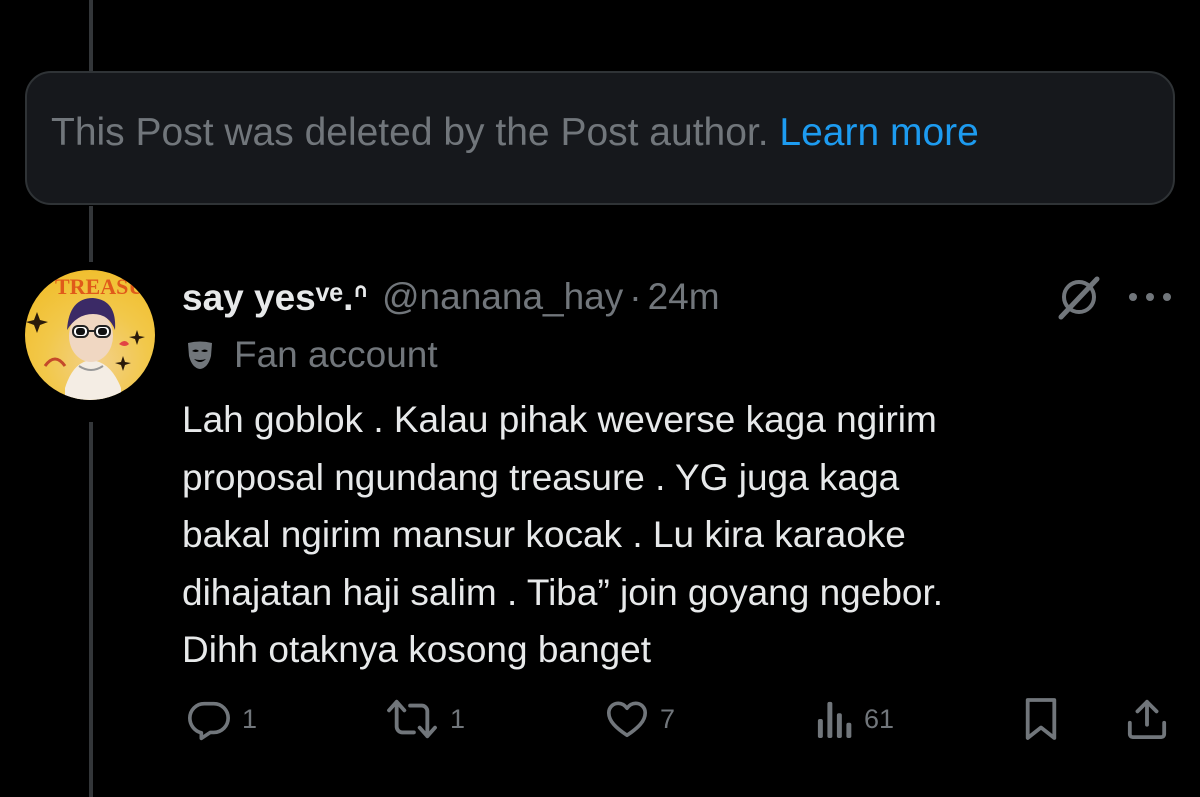 The width and height of the screenshot is (1200, 797). What do you see at coordinates (275, 297) in the screenshot?
I see `display-name: say yesᵛᵉ.ᐢ` at bounding box center [275, 297].